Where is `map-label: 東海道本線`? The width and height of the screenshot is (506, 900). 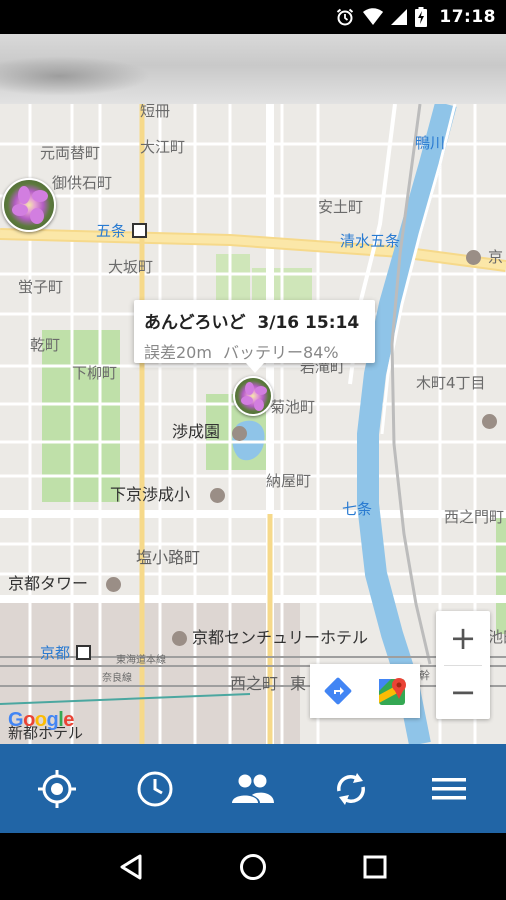
map-label: 東海道本線 is located at coordinates (141, 660).